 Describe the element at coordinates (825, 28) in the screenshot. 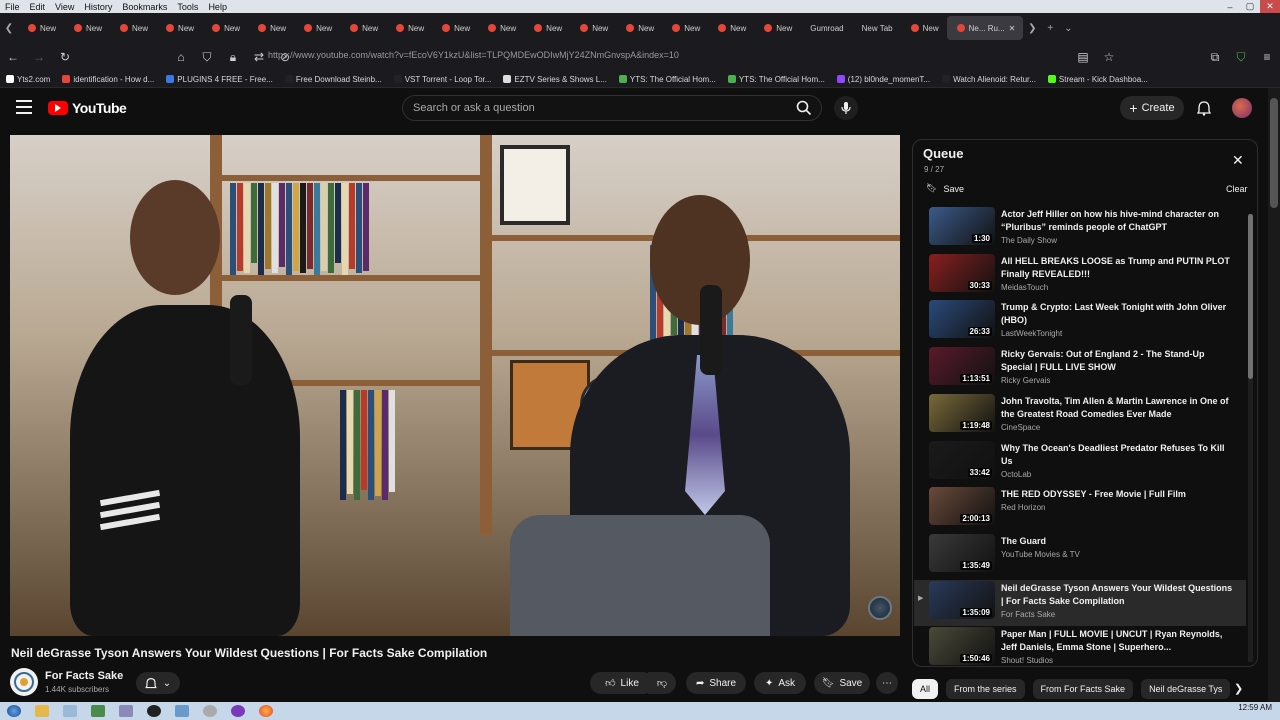

I see `browser-tab: Gumroad` at that location.